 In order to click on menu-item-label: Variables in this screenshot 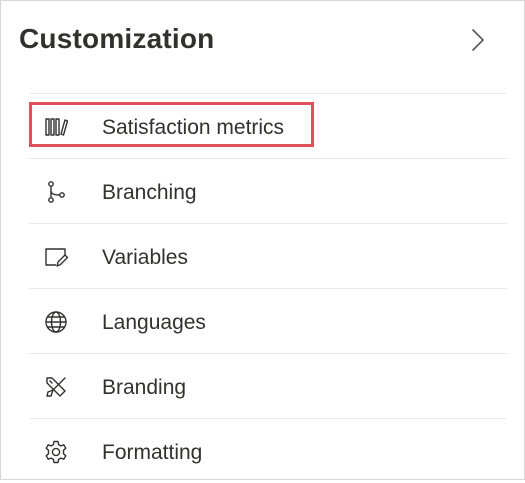, I will do `click(145, 257)`.